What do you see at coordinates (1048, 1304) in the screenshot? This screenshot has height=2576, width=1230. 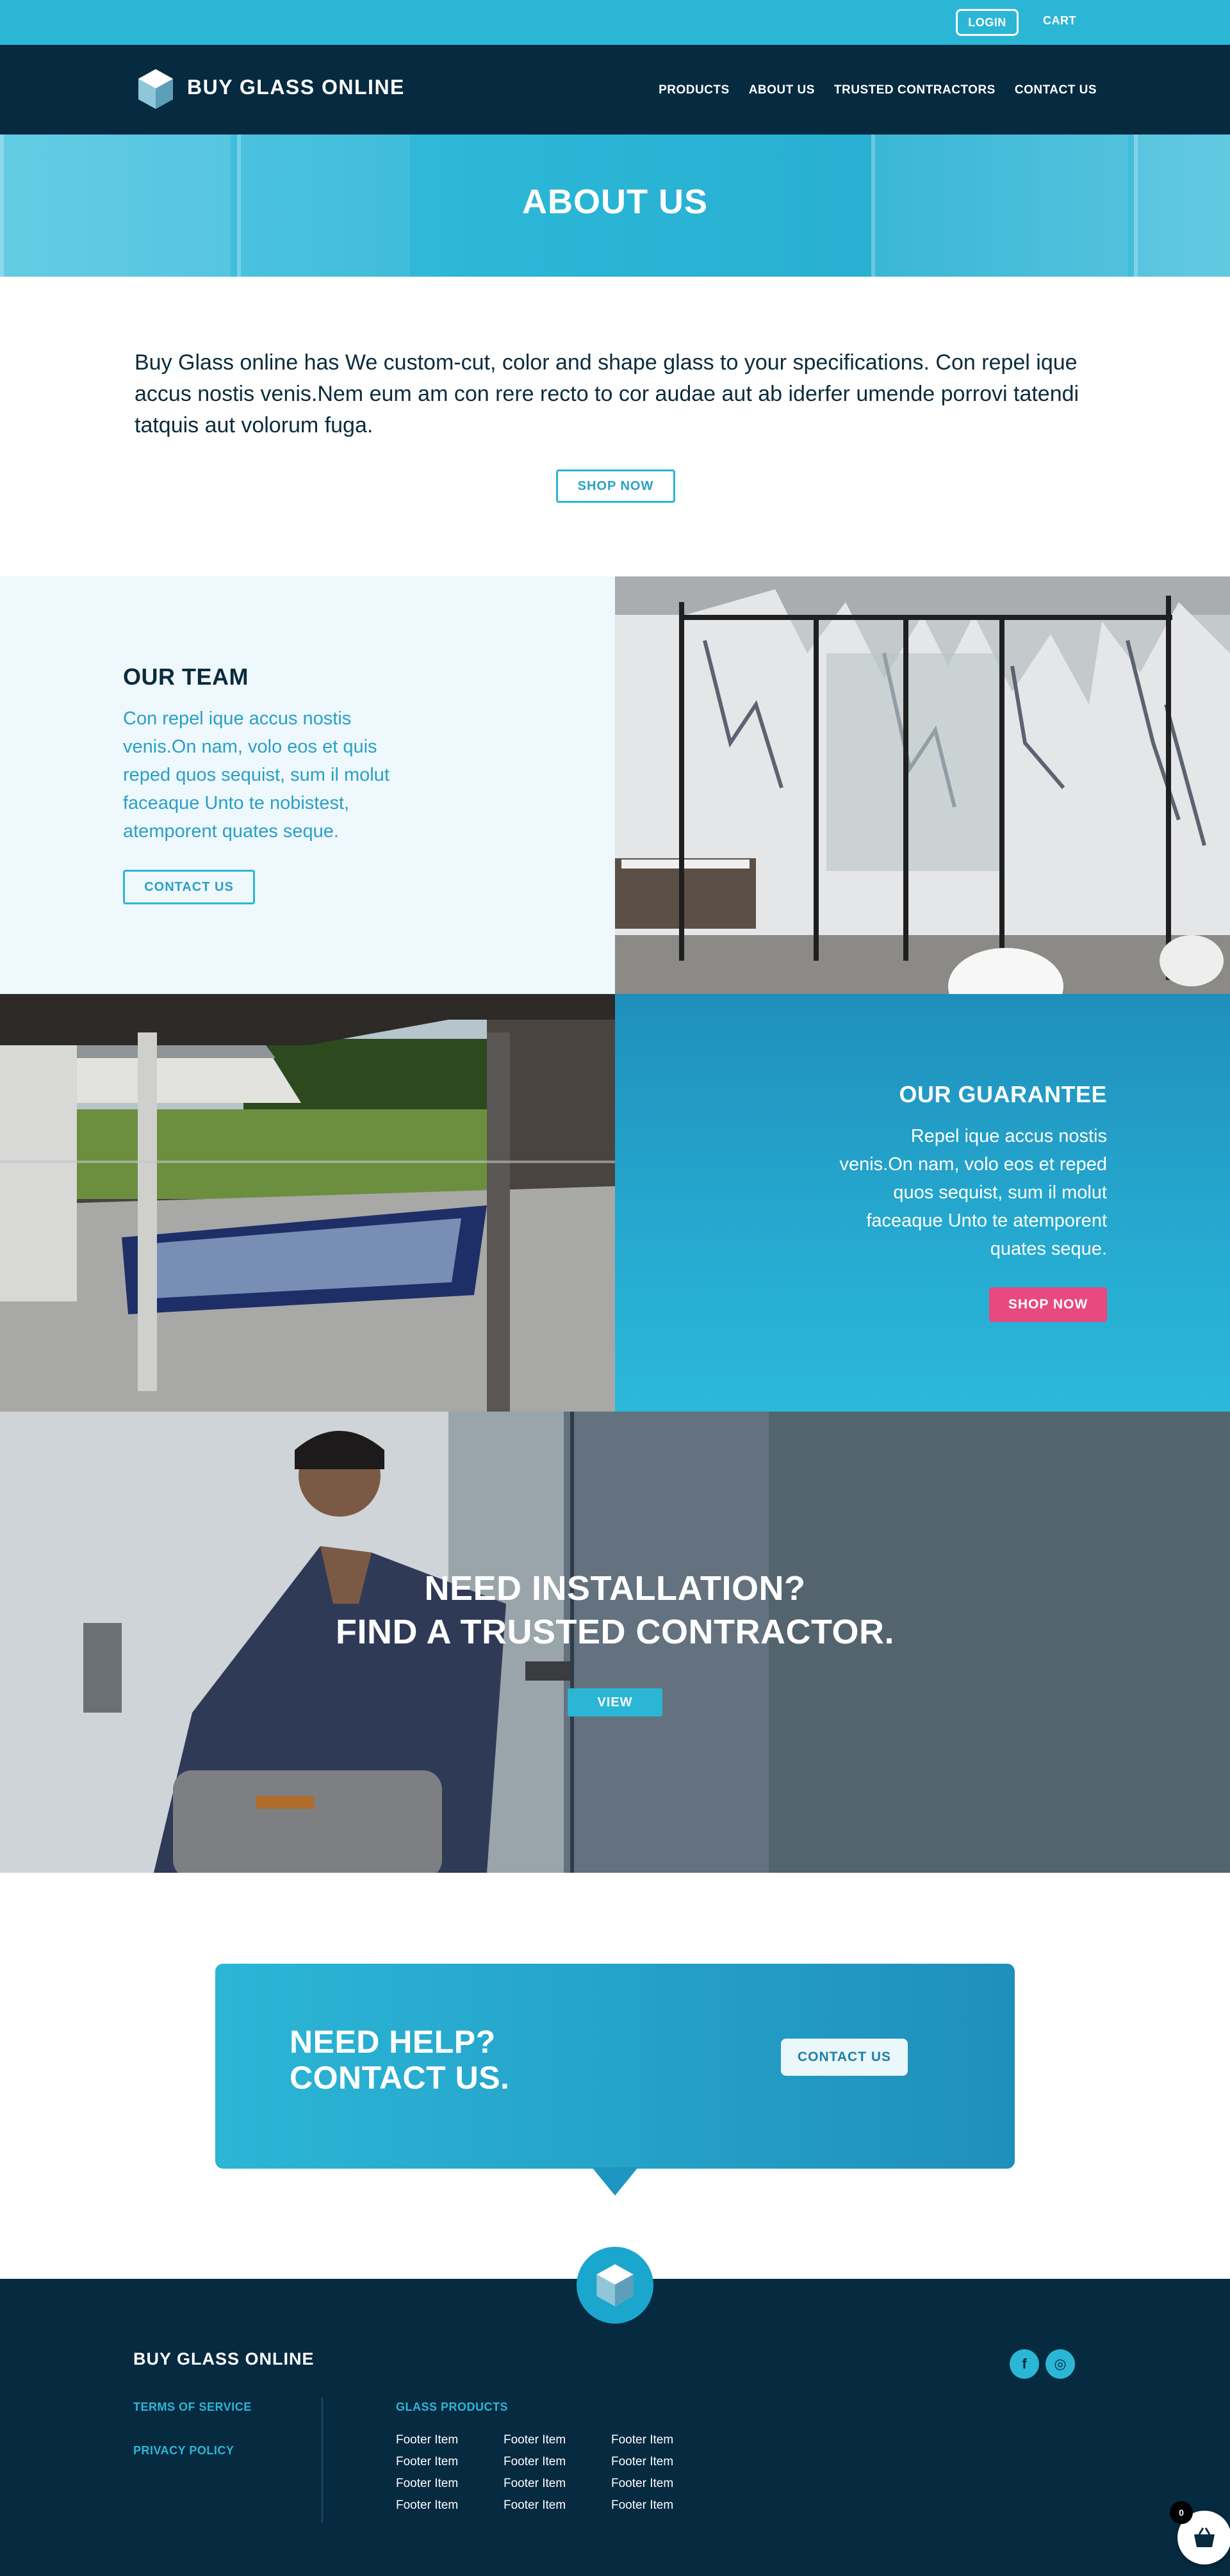 I see `guarantee-shop-now-button: SHOP NOW` at bounding box center [1048, 1304].